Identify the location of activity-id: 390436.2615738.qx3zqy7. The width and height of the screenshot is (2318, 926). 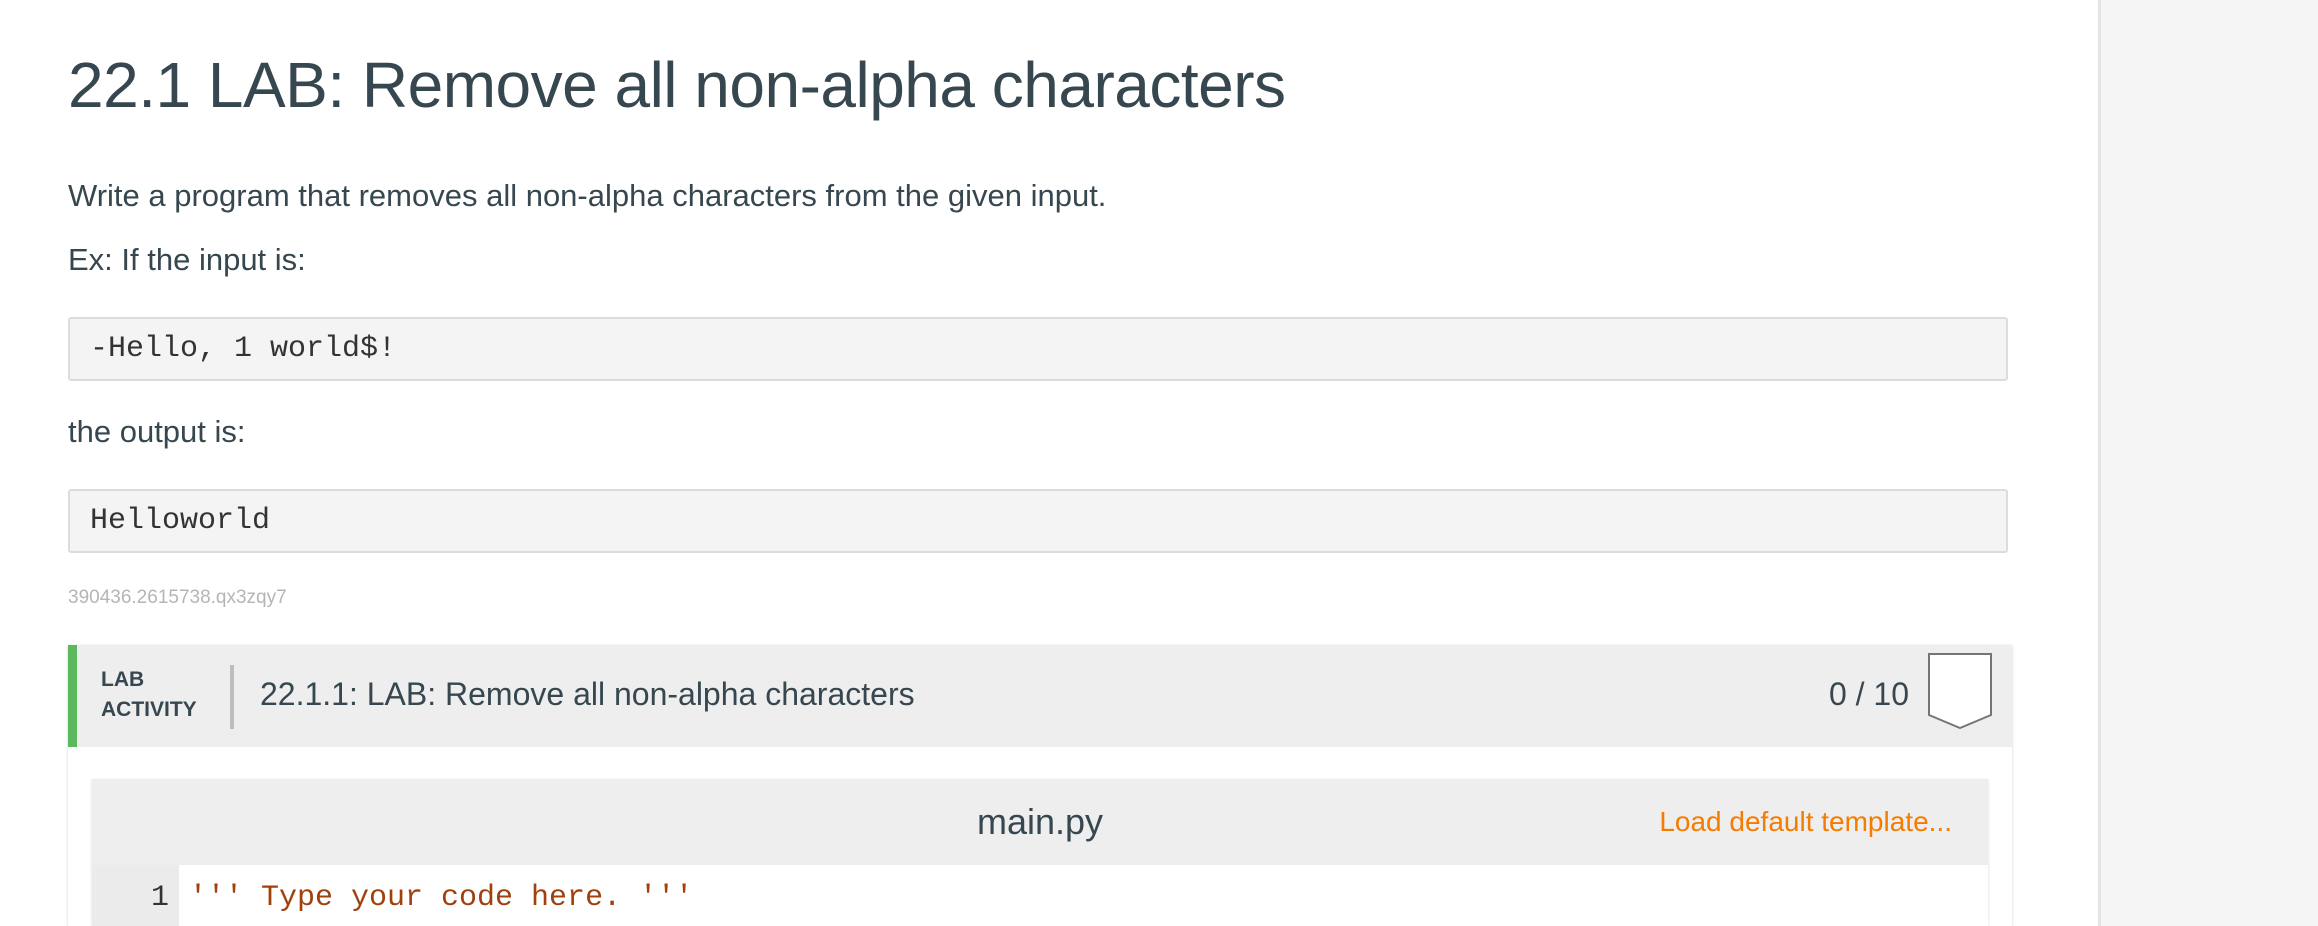
(177, 597).